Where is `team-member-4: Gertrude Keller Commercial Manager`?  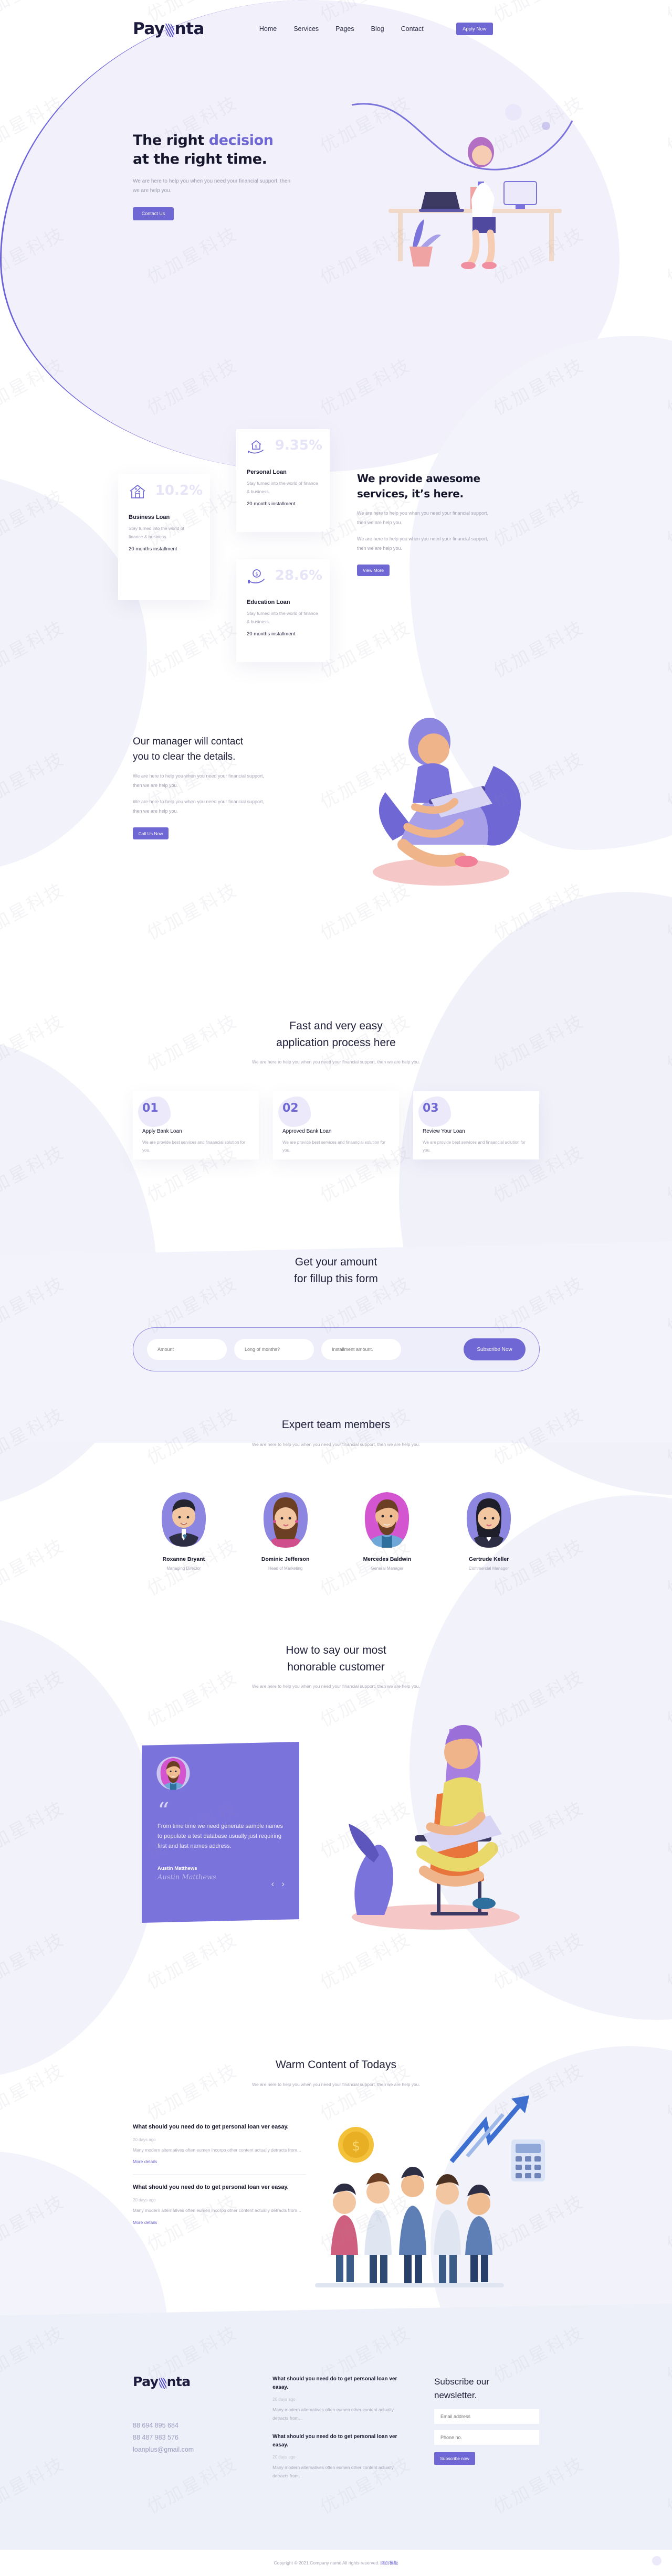 team-member-4: Gertrude Keller Commercial Manager is located at coordinates (489, 1530).